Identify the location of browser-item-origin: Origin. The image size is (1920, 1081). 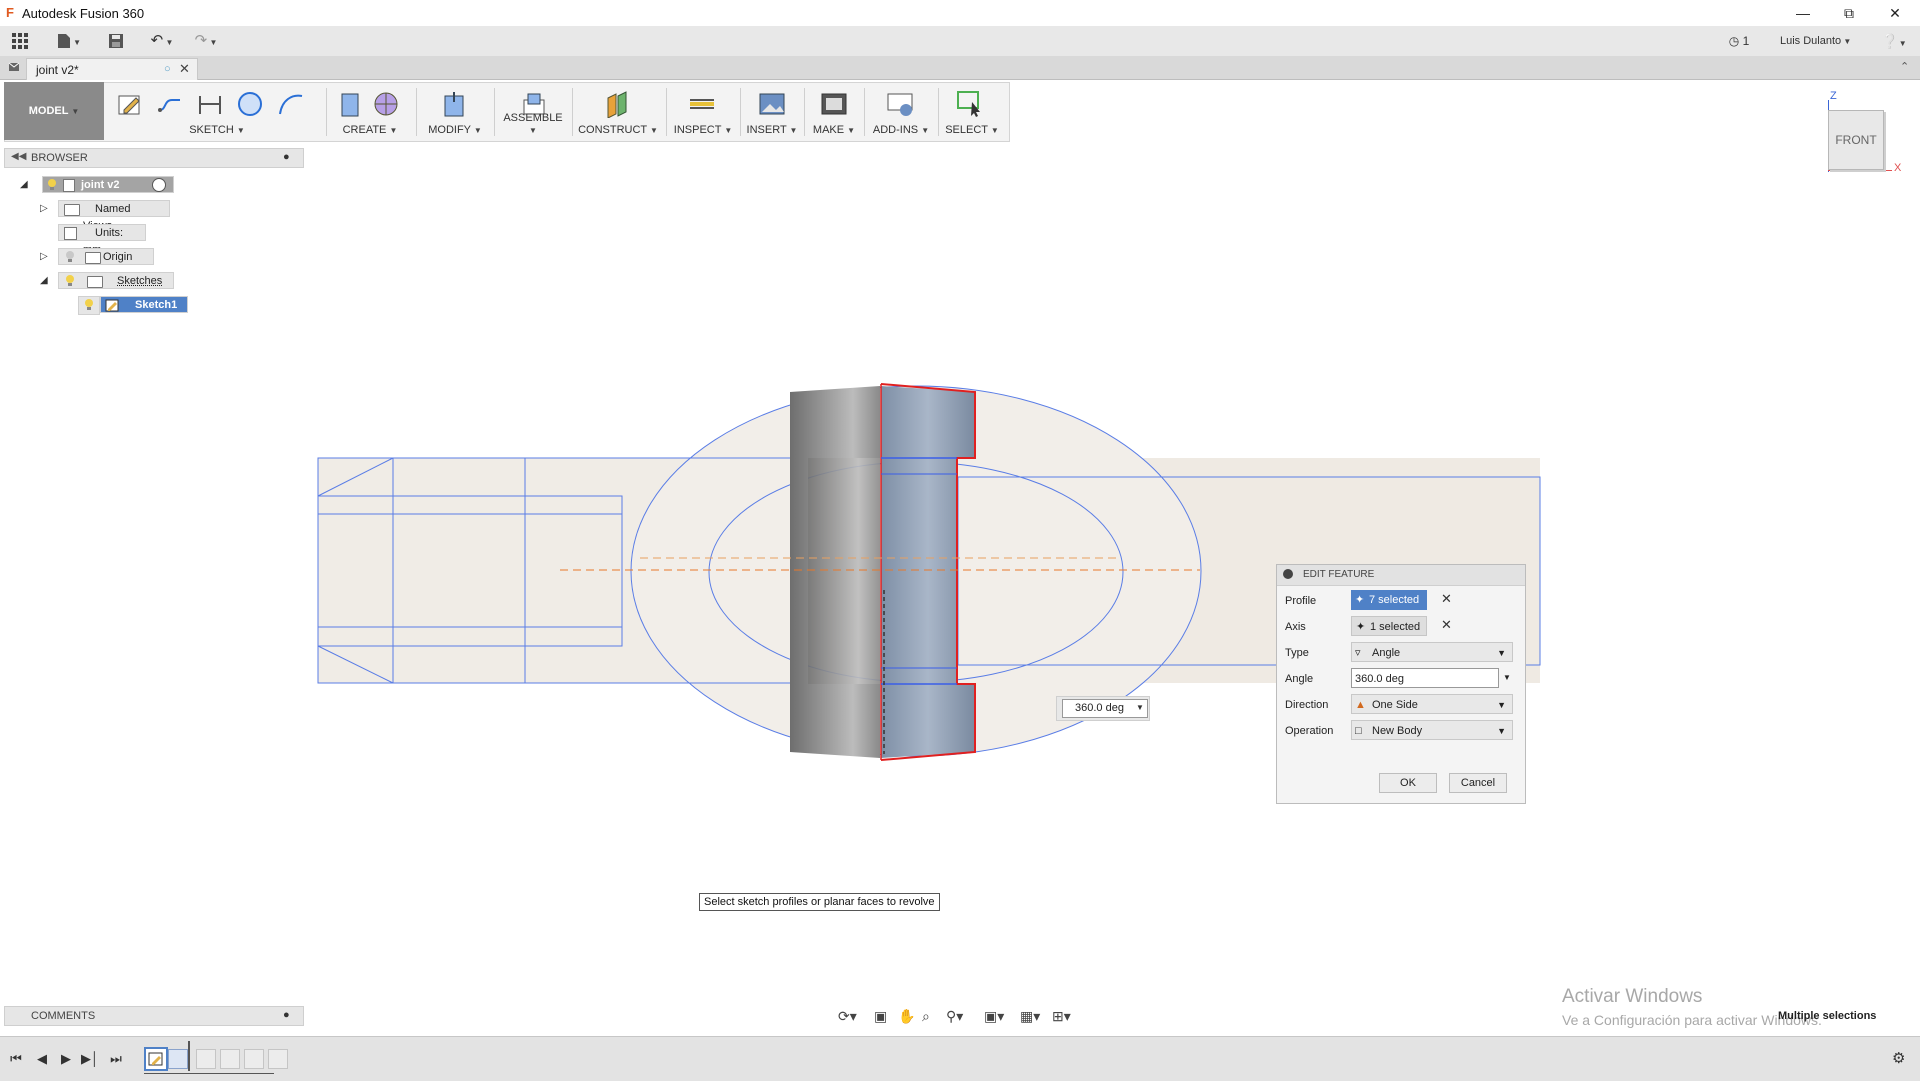
(106, 256).